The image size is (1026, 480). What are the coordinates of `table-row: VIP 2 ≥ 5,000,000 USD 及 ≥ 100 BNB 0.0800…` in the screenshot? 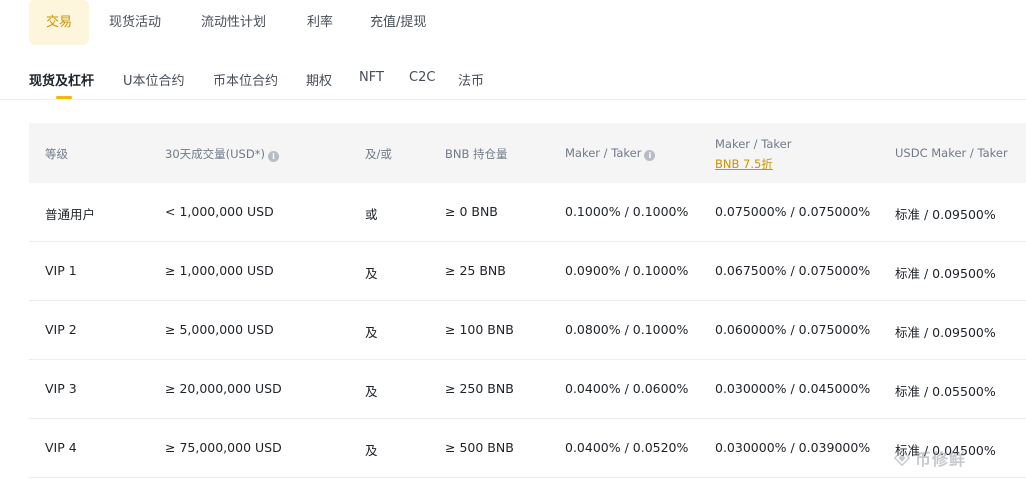 It's located at (527, 330).